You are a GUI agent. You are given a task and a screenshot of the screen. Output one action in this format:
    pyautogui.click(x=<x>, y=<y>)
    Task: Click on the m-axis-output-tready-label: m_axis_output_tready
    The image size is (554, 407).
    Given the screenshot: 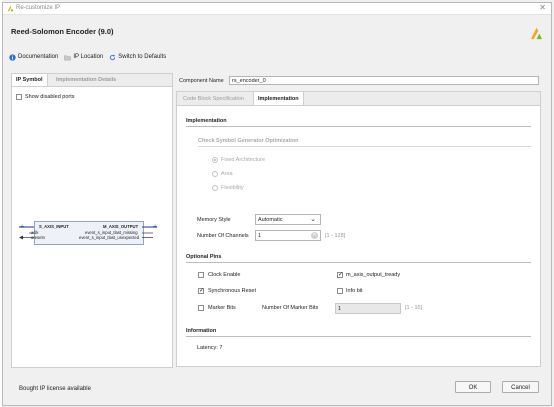 What is the action you would take?
    pyautogui.click(x=373, y=275)
    